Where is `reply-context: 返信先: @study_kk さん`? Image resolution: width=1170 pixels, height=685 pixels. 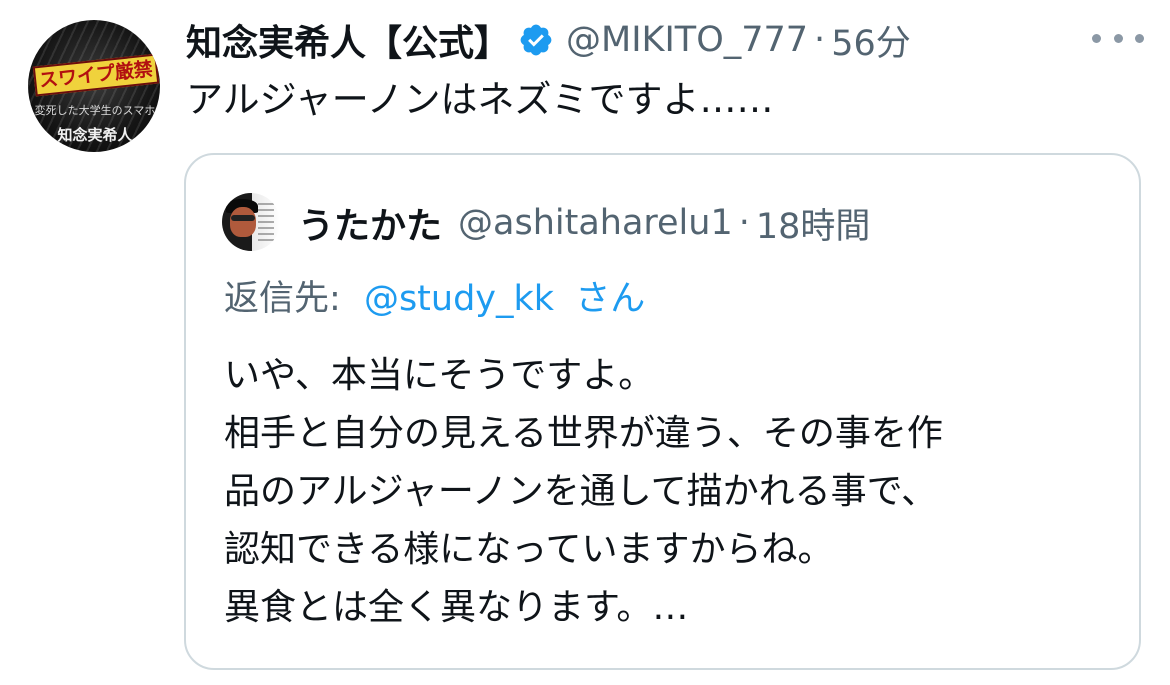
reply-context: 返信先: @study_kk さん is located at coordinates (434, 299).